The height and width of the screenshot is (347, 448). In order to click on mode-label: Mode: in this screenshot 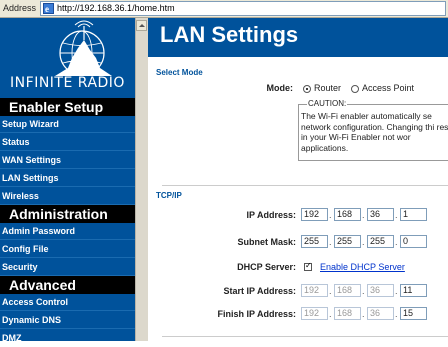, I will do `click(280, 88)`.